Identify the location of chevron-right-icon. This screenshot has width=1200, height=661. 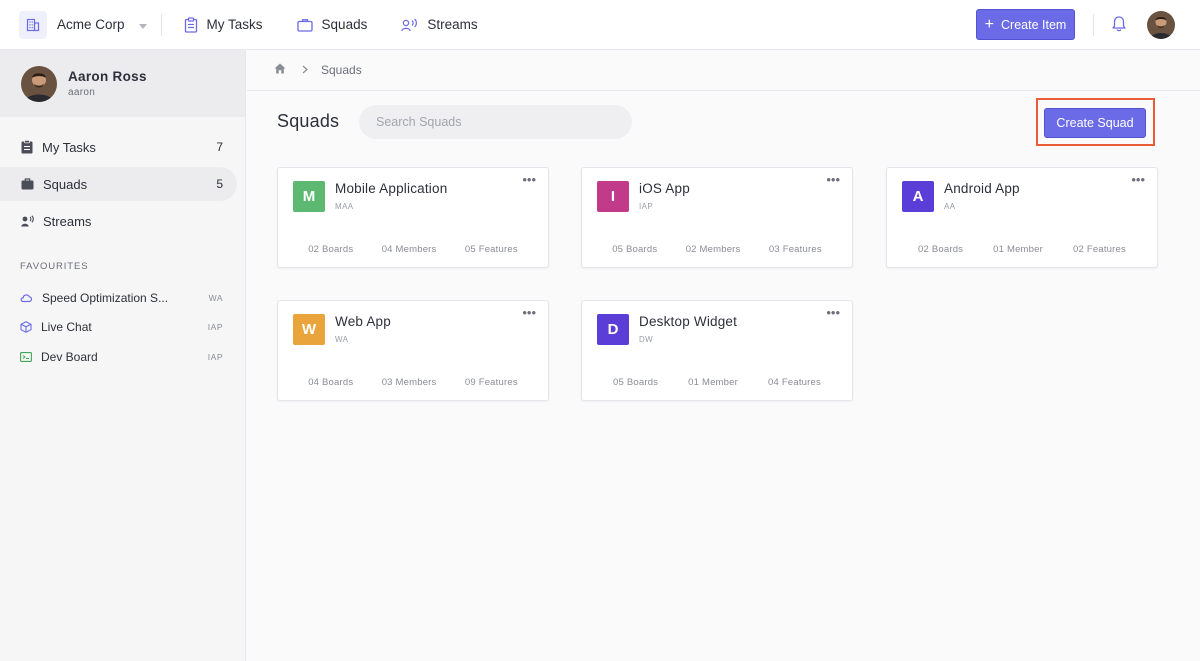
(305, 70).